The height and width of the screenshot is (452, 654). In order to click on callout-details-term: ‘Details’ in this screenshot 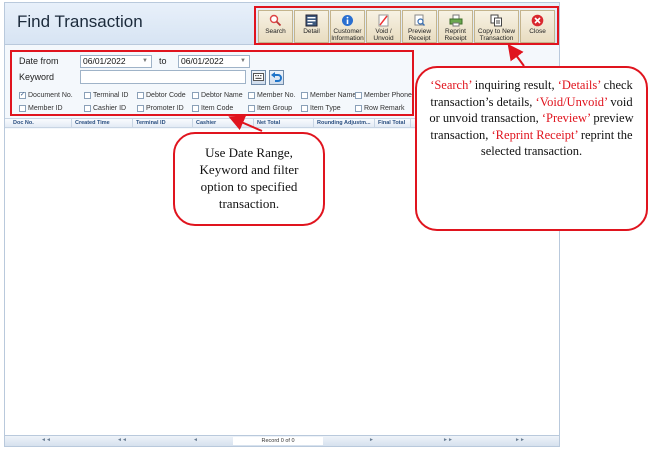, I will do `click(579, 85)`.